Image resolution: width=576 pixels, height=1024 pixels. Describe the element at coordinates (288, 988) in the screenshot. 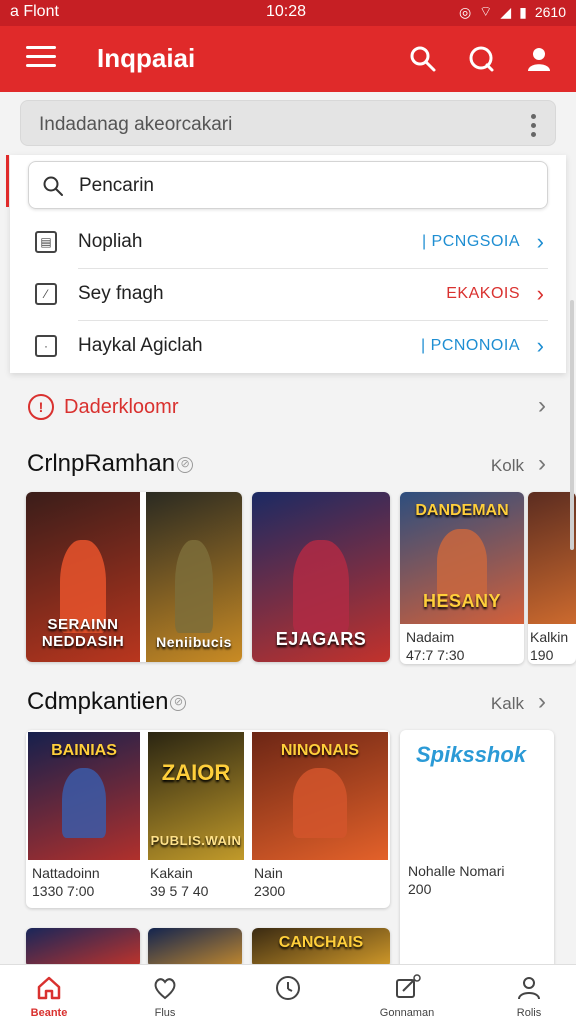

I see `clock-icon` at that location.